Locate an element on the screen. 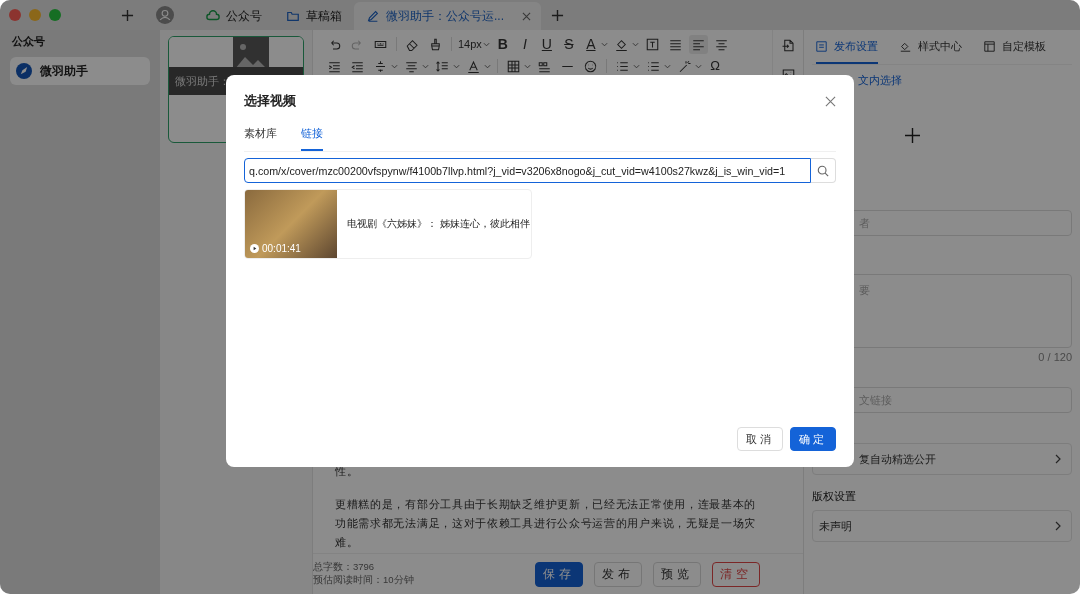 This screenshot has height=594, width=1080. word-count: 总字数：3796 is located at coordinates (344, 567).